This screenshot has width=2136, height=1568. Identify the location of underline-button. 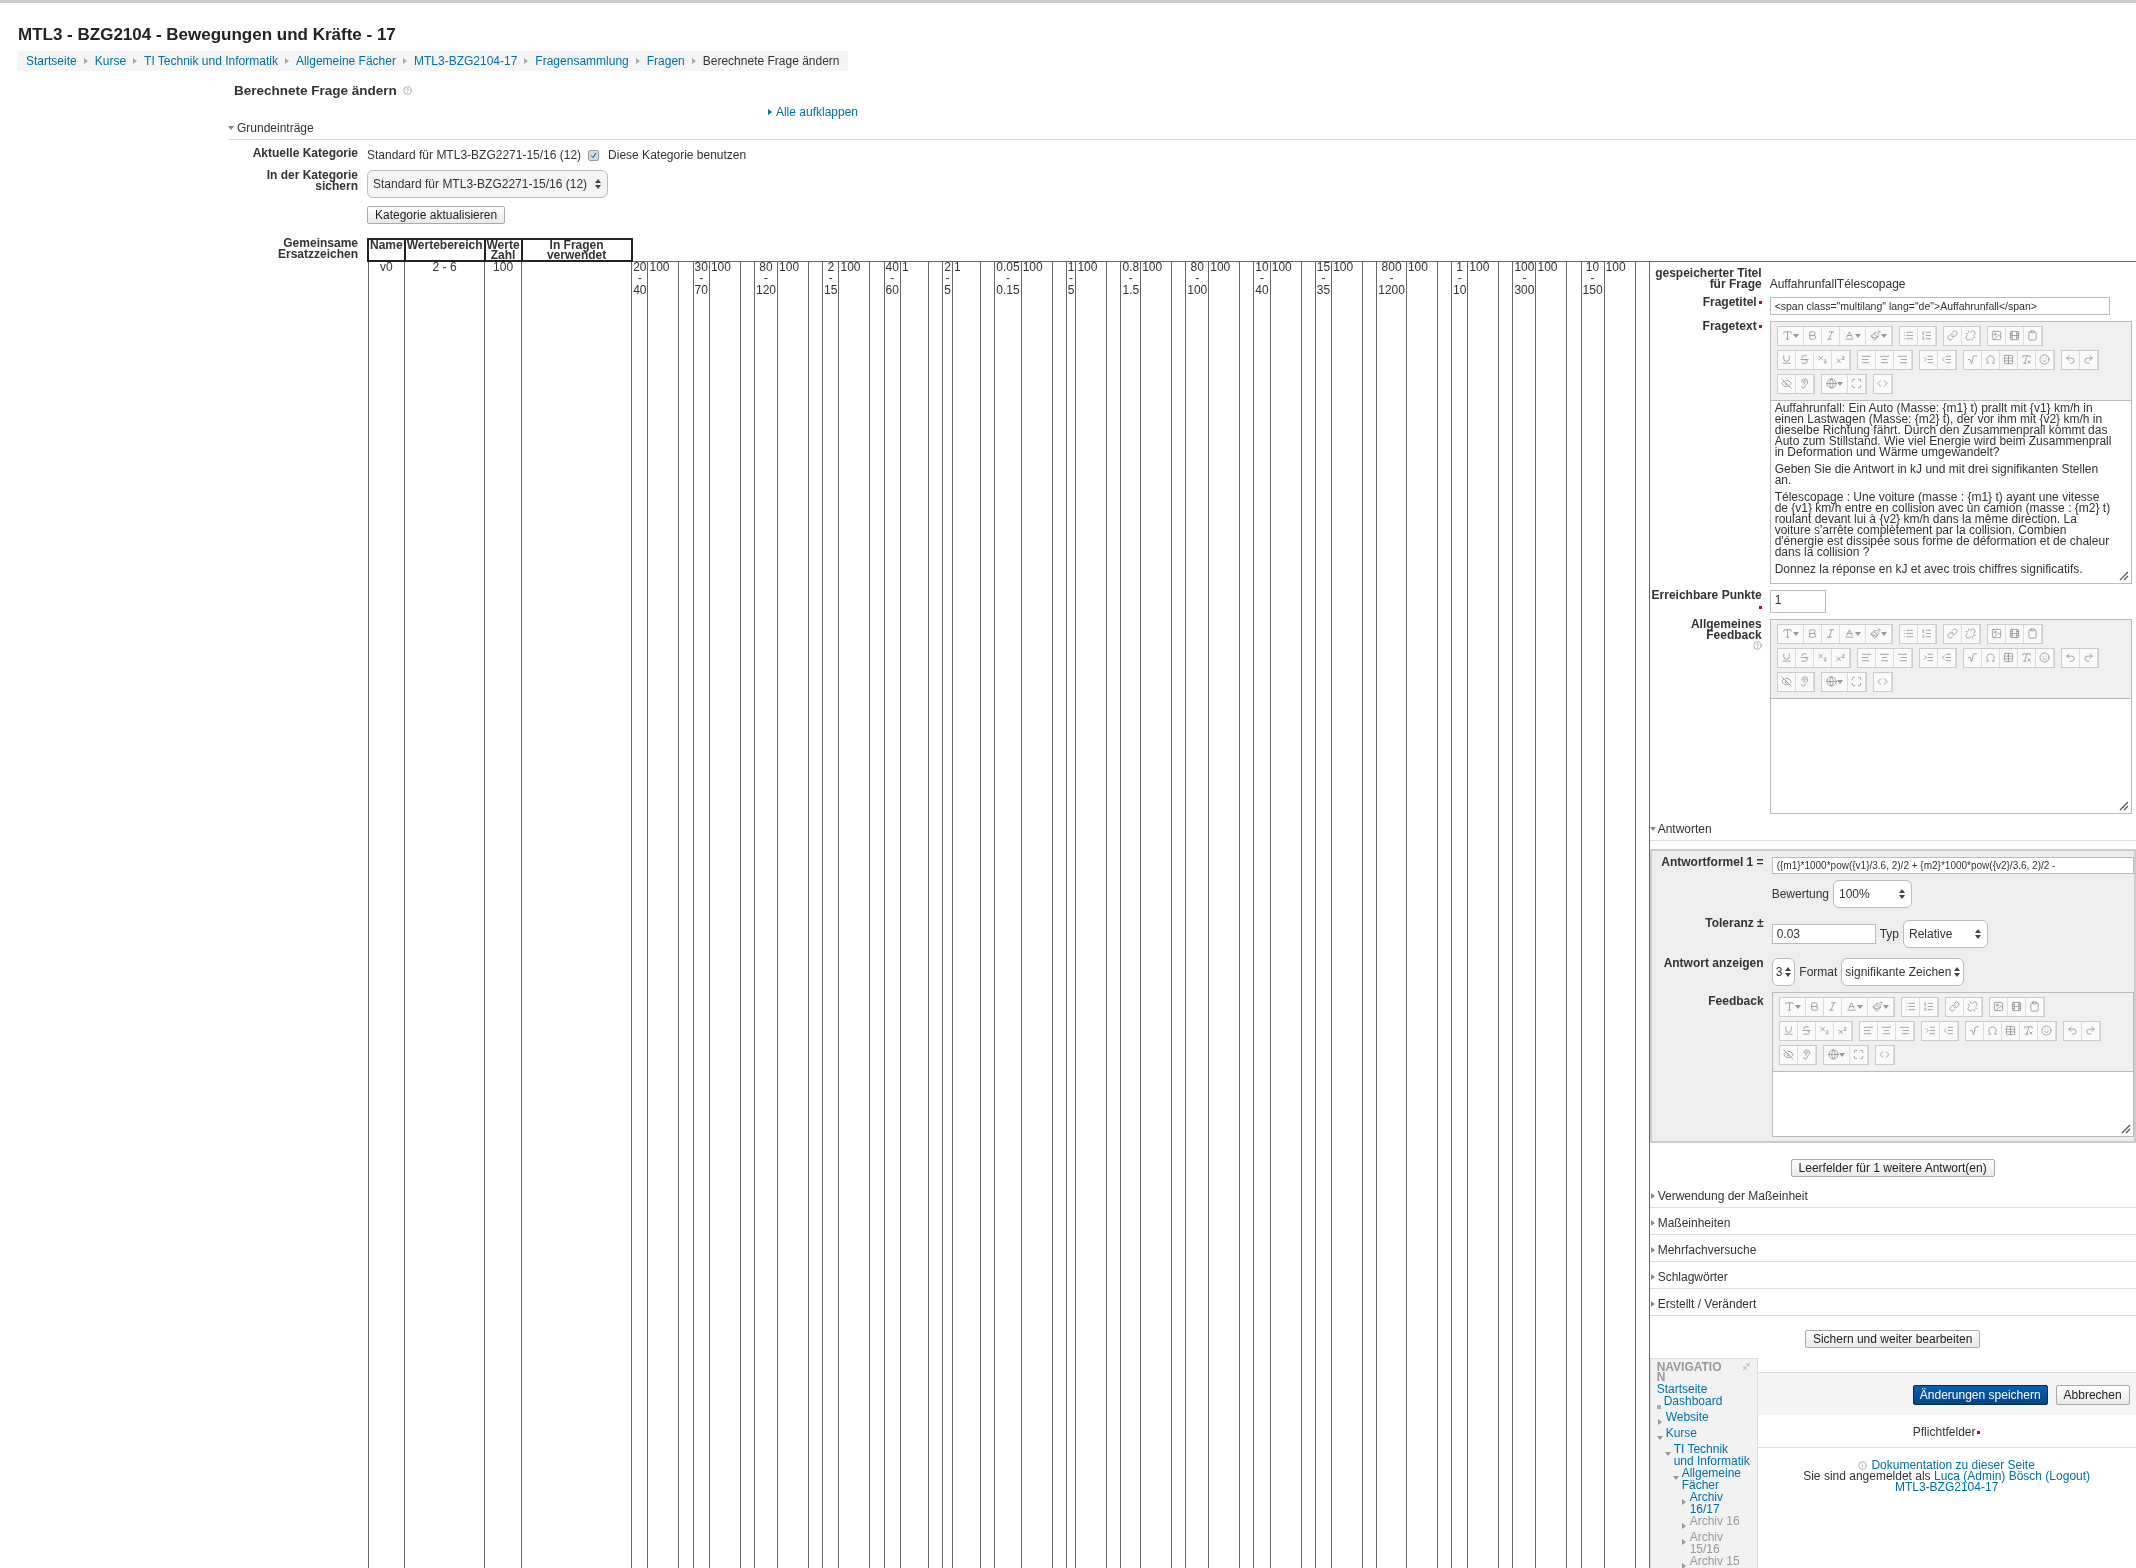
(1788, 1030).